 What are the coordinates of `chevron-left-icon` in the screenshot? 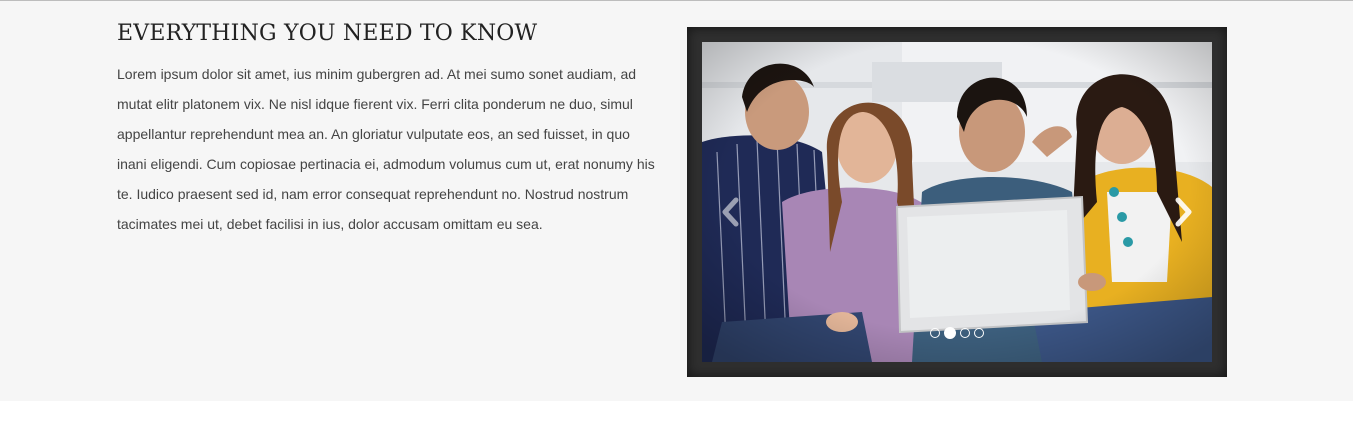 It's located at (730, 212).